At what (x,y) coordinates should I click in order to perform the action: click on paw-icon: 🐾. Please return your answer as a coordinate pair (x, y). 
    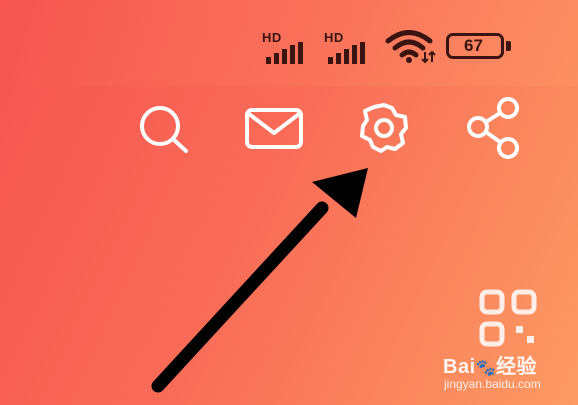
    Looking at the image, I should click on (486, 368).